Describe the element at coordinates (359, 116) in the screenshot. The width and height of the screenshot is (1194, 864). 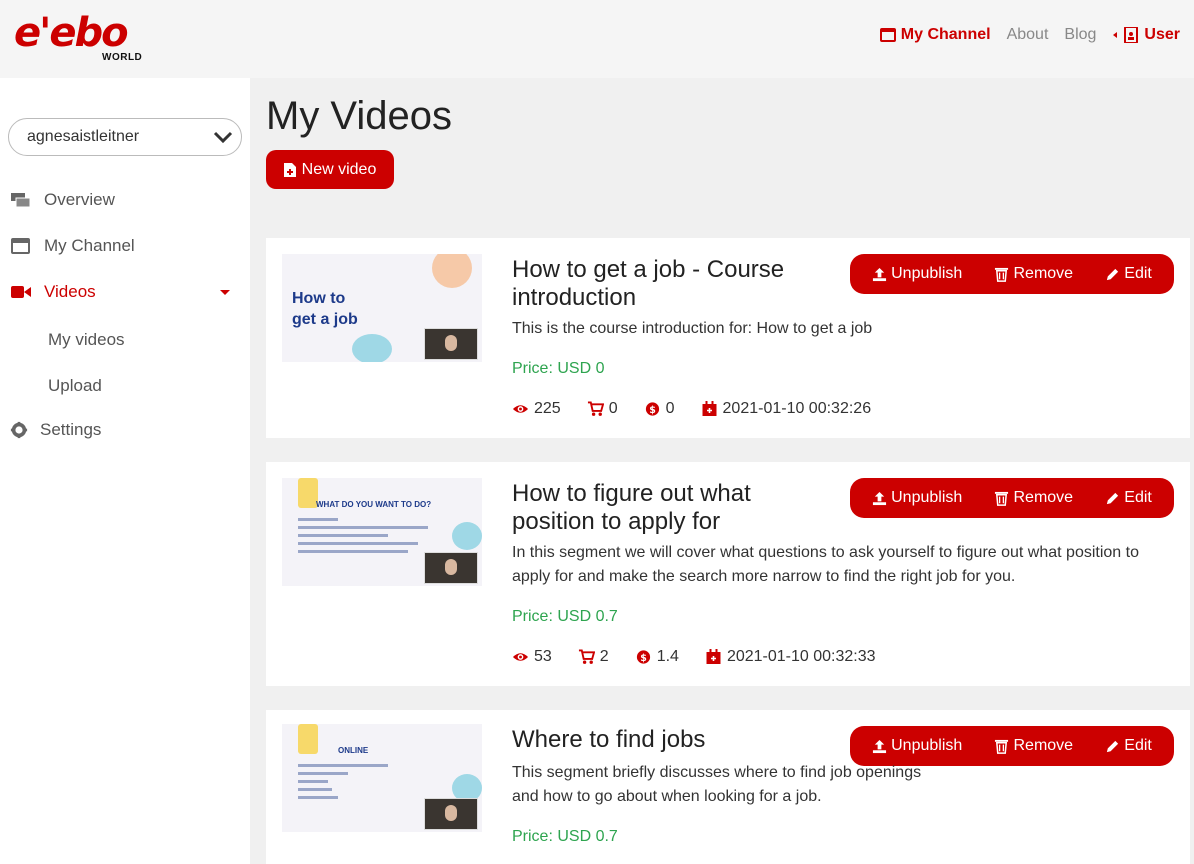
I see `page-title: My Videos` at that location.